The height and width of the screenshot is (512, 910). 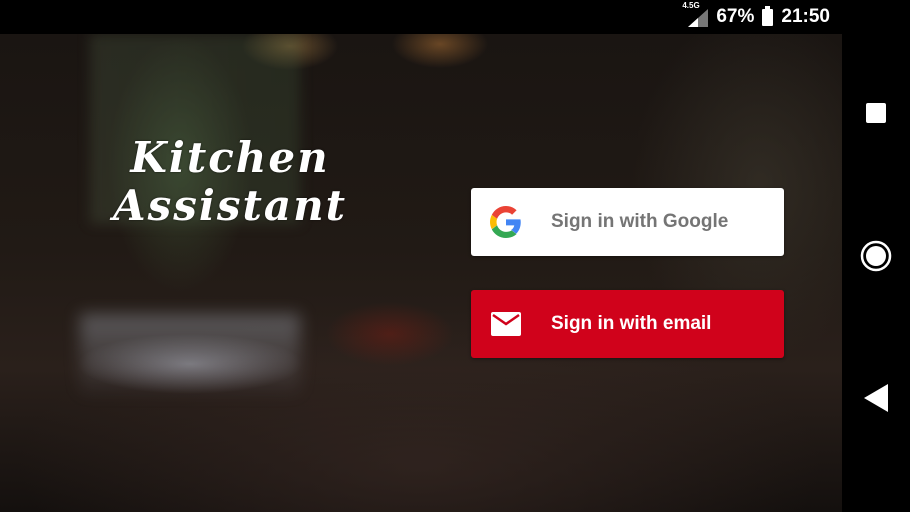 What do you see at coordinates (631, 323) in the screenshot?
I see `sign-in-email-label: Sign in with email` at bounding box center [631, 323].